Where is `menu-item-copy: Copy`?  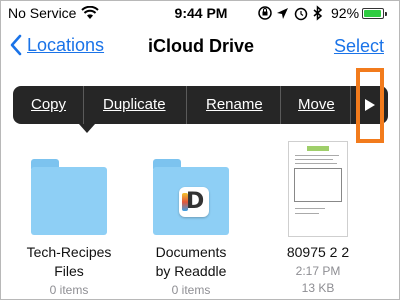
menu-item-copy: Copy is located at coordinates (48, 105).